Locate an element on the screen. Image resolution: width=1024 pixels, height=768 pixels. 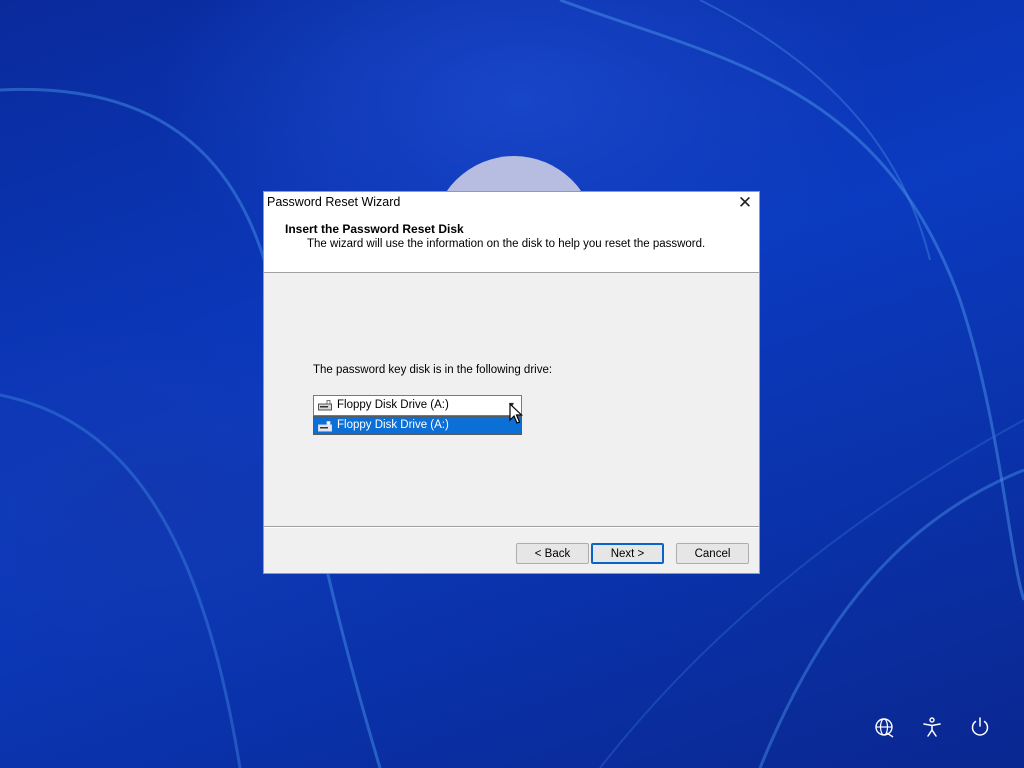
drive-option-label: Floppy Disk Drive (A:) is located at coordinates (393, 425).